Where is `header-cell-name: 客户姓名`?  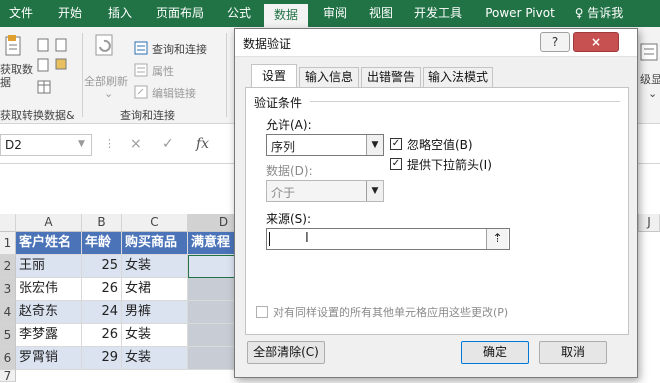 header-cell-name: 客户姓名 is located at coordinates (49, 243).